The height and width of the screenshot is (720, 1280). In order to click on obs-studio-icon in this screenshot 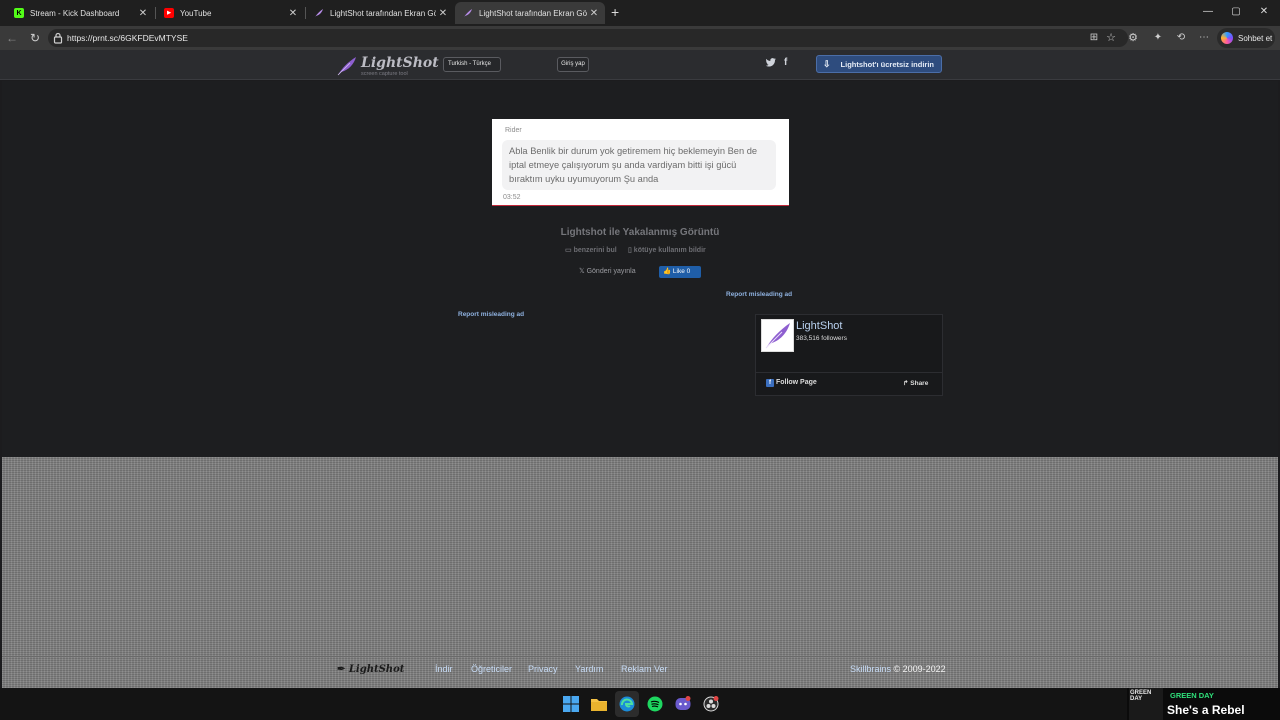, I will do `click(711, 704)`.